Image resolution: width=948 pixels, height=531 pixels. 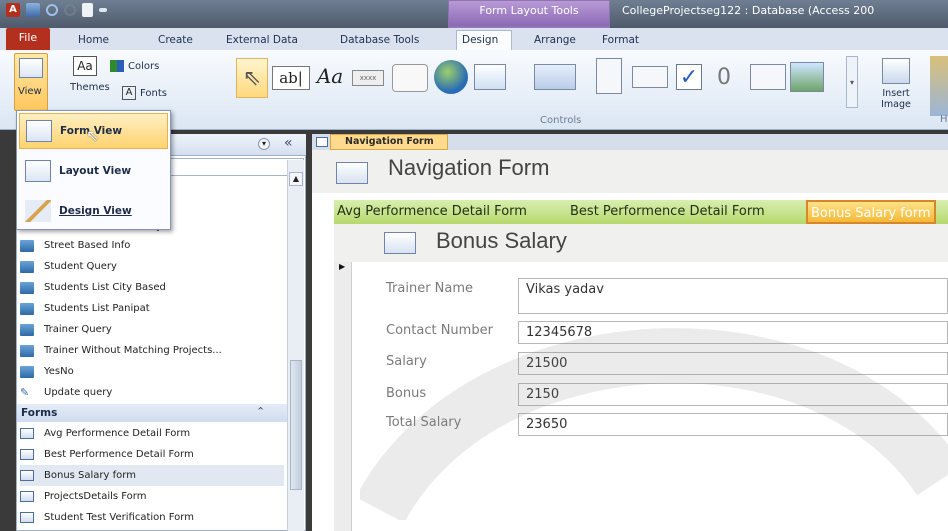 What do you see at coordinates (90, 87) in the screenshot?
I see `themes-label: Themes` at bounding box center [90, 87].